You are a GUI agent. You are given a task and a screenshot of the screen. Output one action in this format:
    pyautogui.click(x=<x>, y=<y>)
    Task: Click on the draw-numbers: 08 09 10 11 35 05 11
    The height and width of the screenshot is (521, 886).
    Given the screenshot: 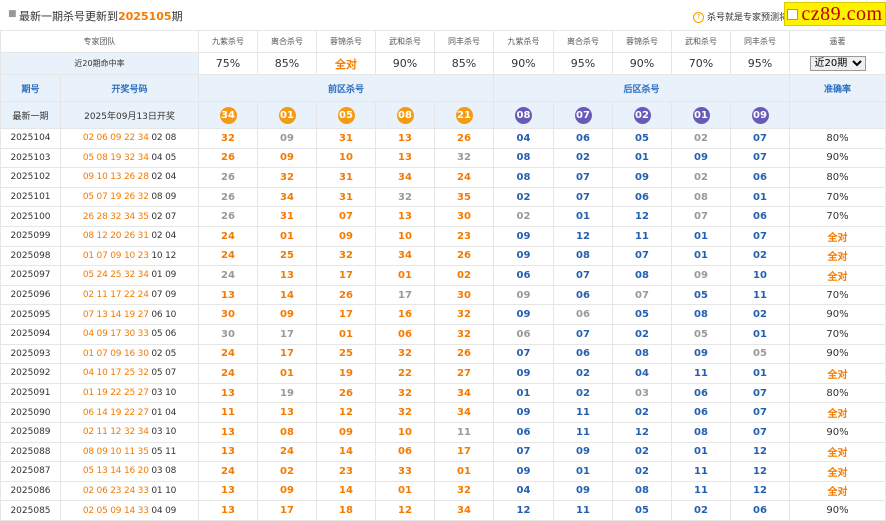 What is the action you would take?
    pyautogui.click(x=129, y=452)
    